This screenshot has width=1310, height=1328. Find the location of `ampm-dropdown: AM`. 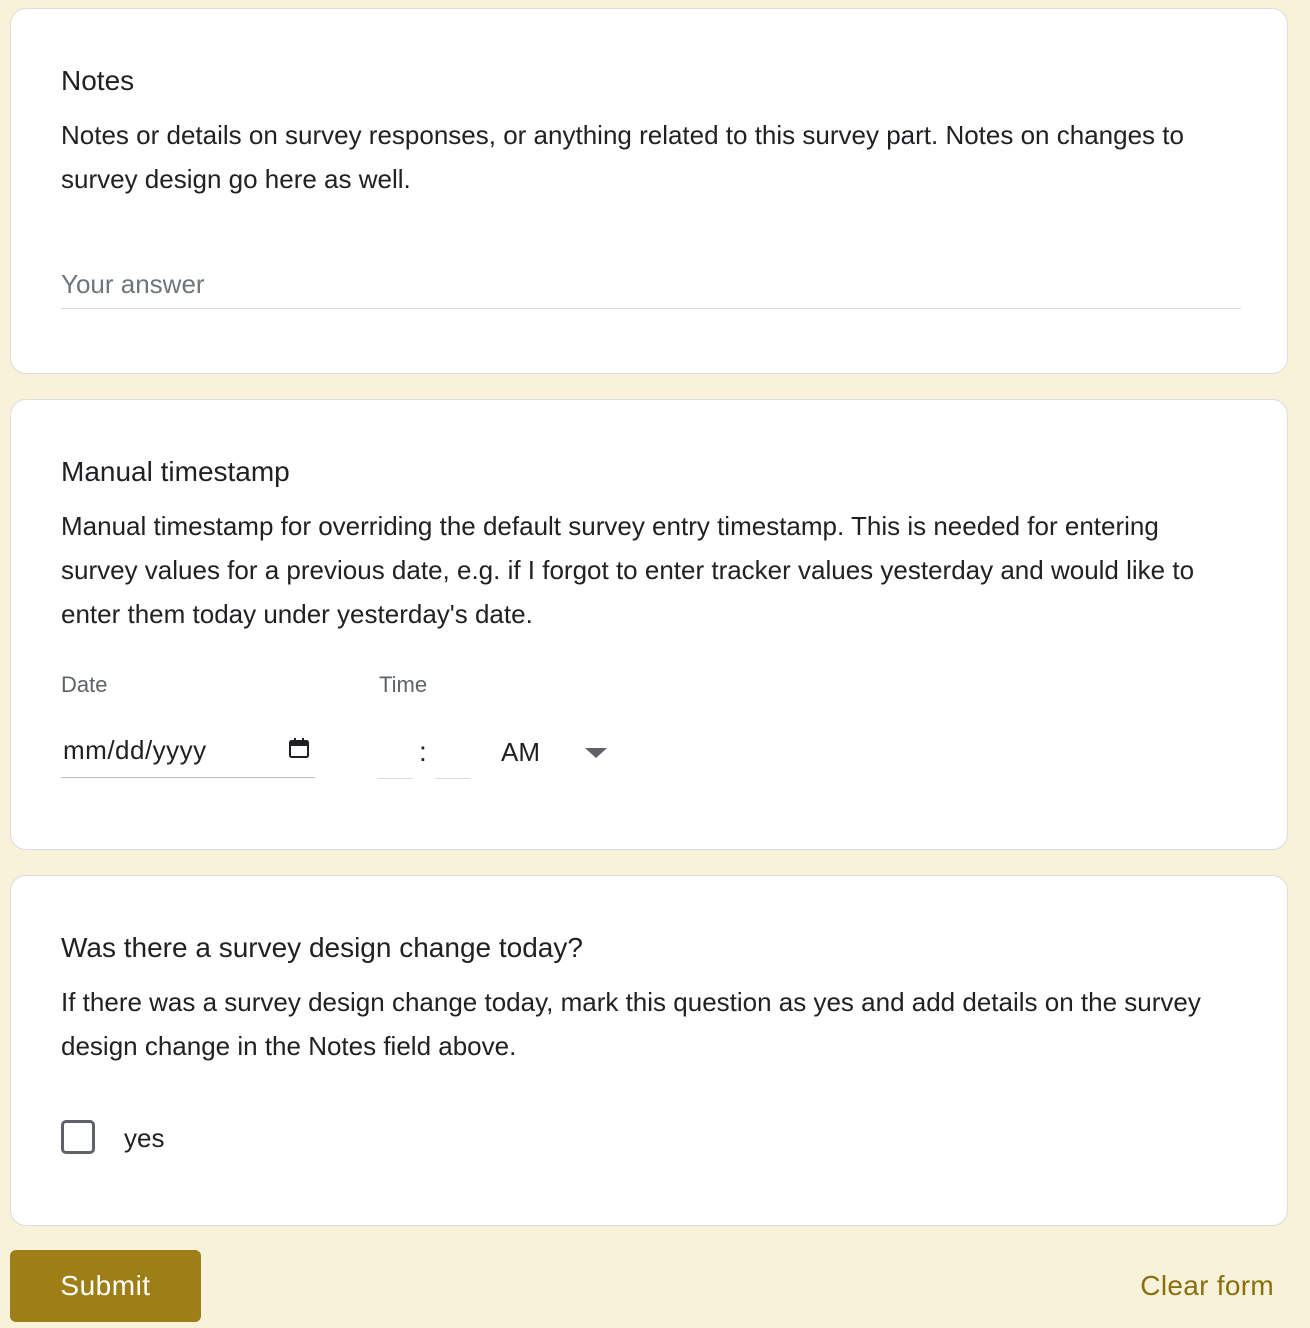

ampm-dropdown: AM is located at coordinates (556, 754).